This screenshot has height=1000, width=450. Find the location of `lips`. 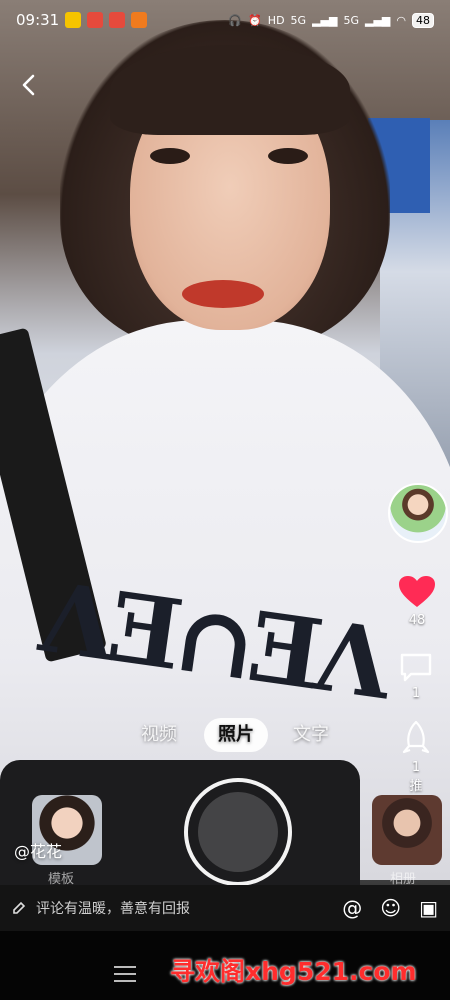

lips is located at coordinates (223, 294).